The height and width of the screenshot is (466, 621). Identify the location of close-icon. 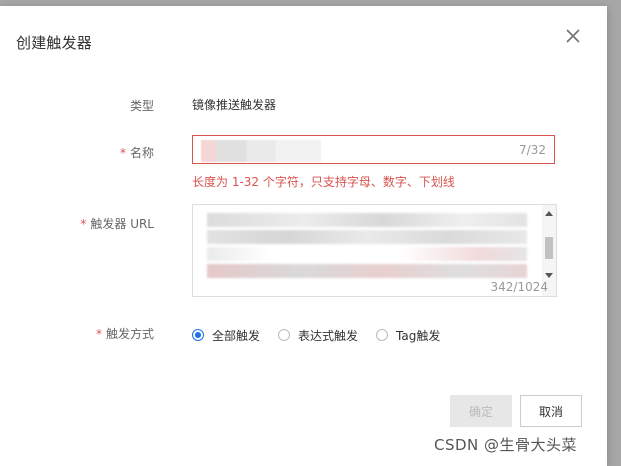
(573, 36).